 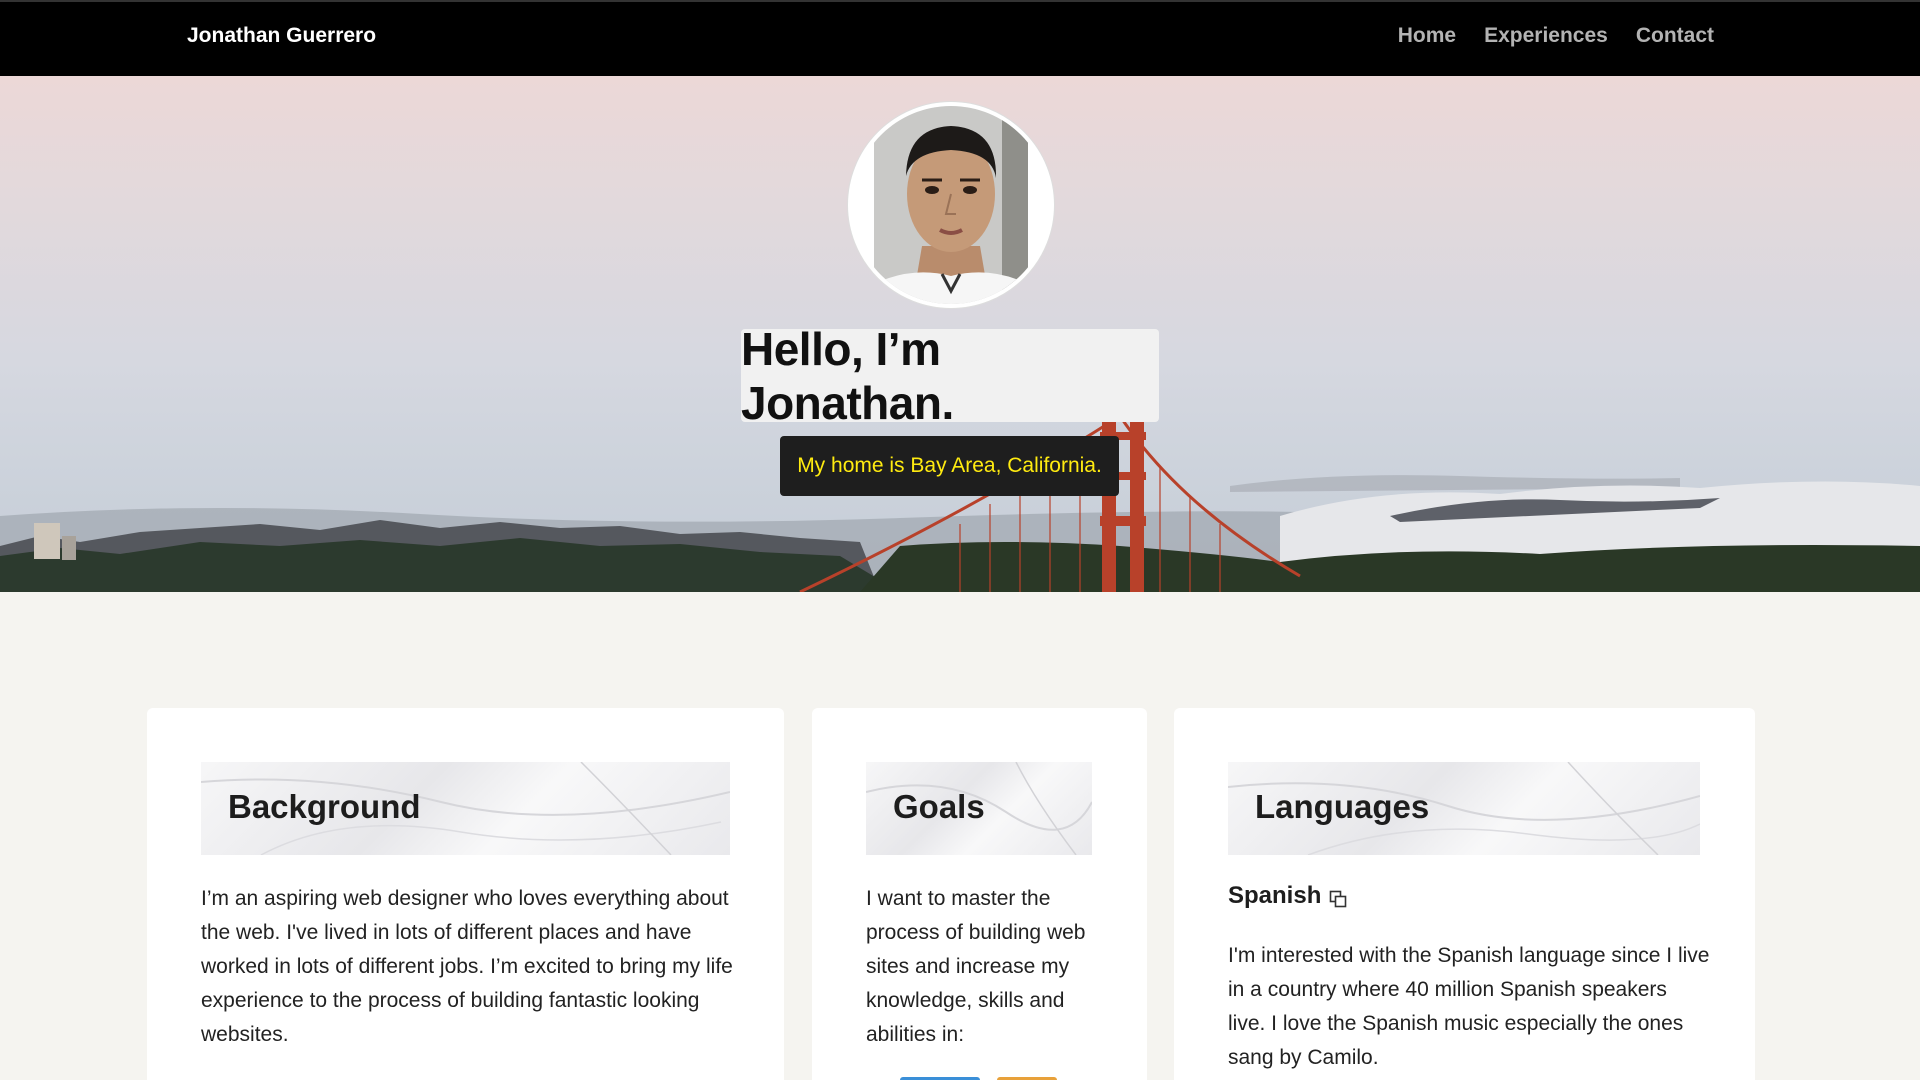 What do you see at coordinates (324, 806) in the screenshot?
I see `background-title: Background` at bounding box center [324, 806].